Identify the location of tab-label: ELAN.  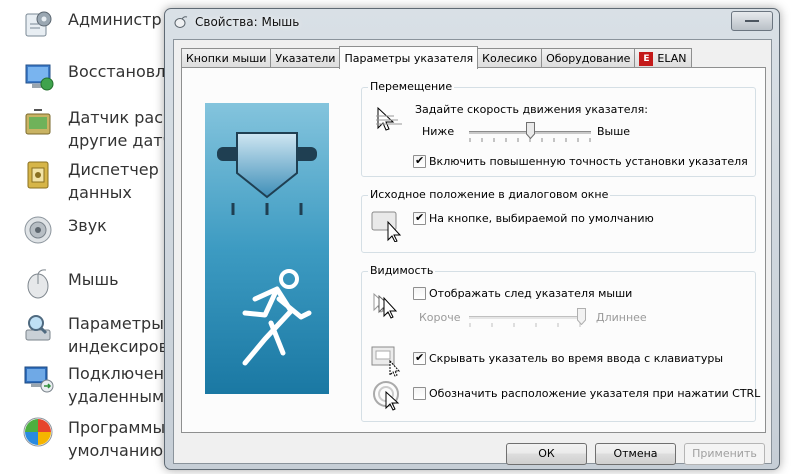
(672, 58).